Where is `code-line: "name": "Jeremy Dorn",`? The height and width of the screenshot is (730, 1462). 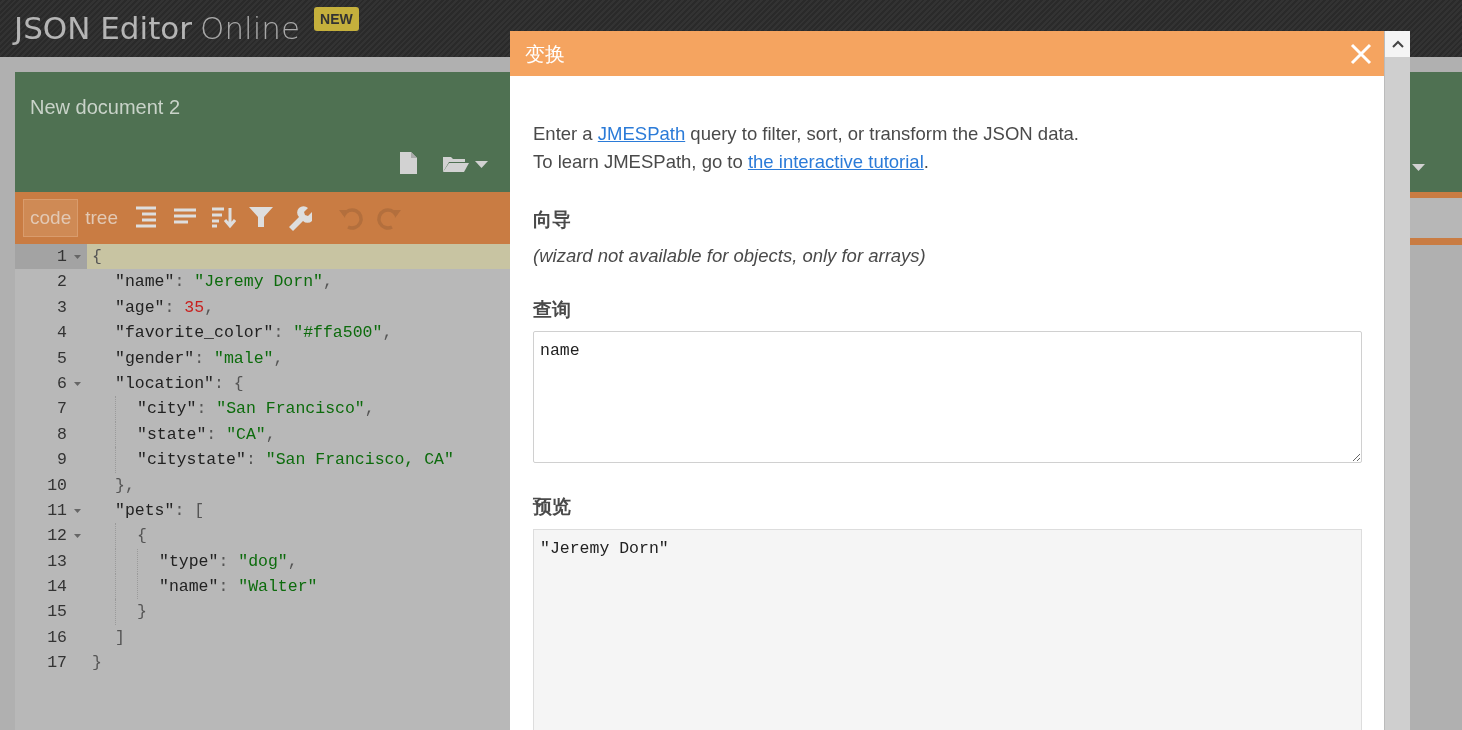 code-line: "name": "Jeremy Dorn", is located at coordinates (224, 282).